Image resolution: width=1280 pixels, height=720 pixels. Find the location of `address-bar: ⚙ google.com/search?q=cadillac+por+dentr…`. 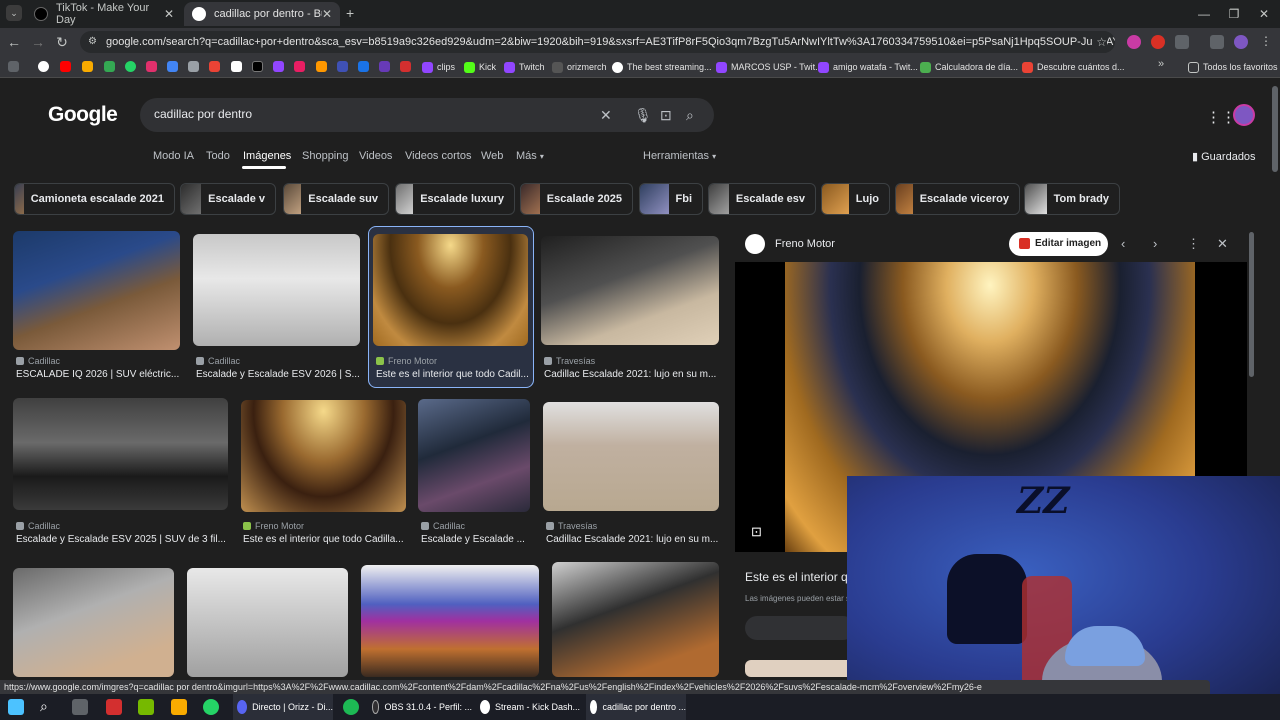

address-bar: ⚙ google.com/search?q=cadillac+por+dentr… is located at coordinates (597, 42).